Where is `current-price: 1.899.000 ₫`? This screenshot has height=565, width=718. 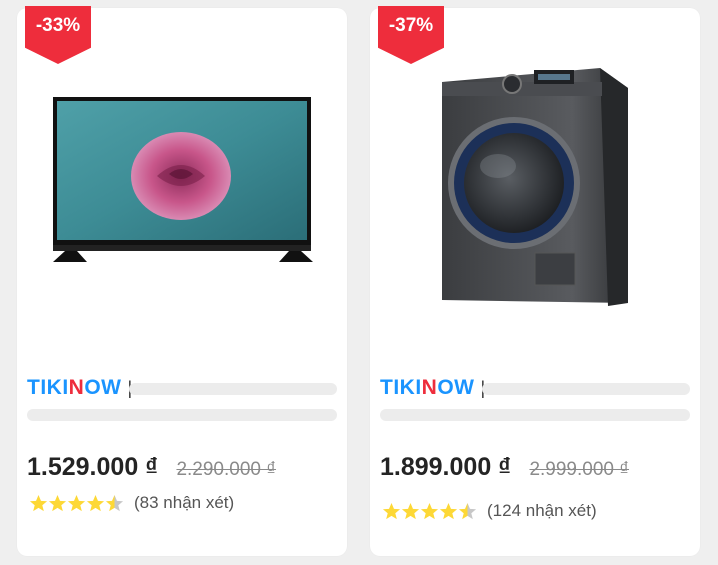 current-price: 1.899.000 ₫ is located at coordinates (445, 467).